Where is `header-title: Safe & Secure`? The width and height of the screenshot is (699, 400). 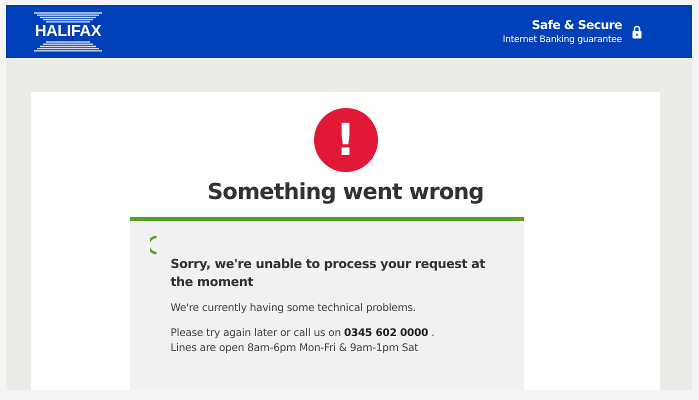
header-title: Safe & Secure is located at coordinates (577, 25).